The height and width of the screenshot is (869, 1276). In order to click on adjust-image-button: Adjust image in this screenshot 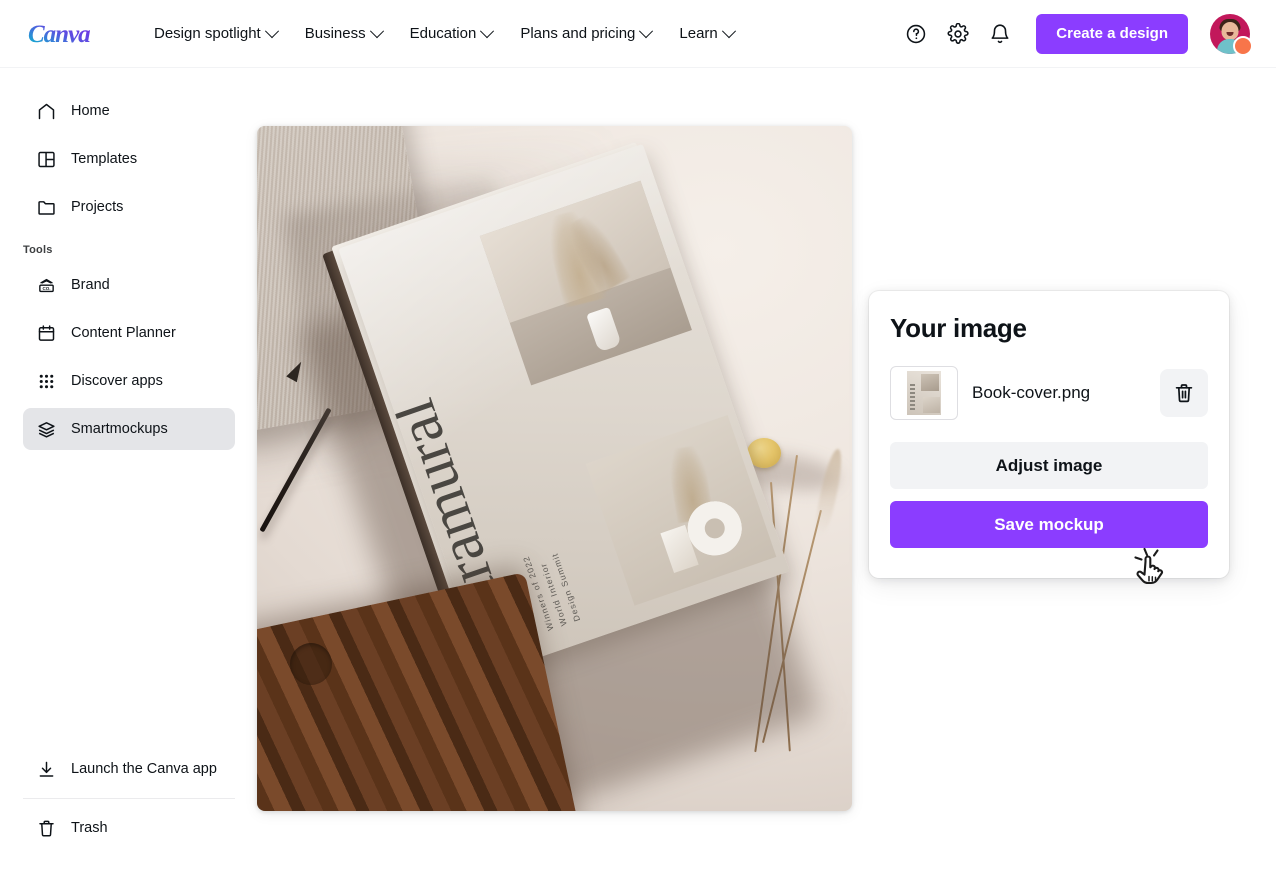, I will do `click(1049, 465)`.